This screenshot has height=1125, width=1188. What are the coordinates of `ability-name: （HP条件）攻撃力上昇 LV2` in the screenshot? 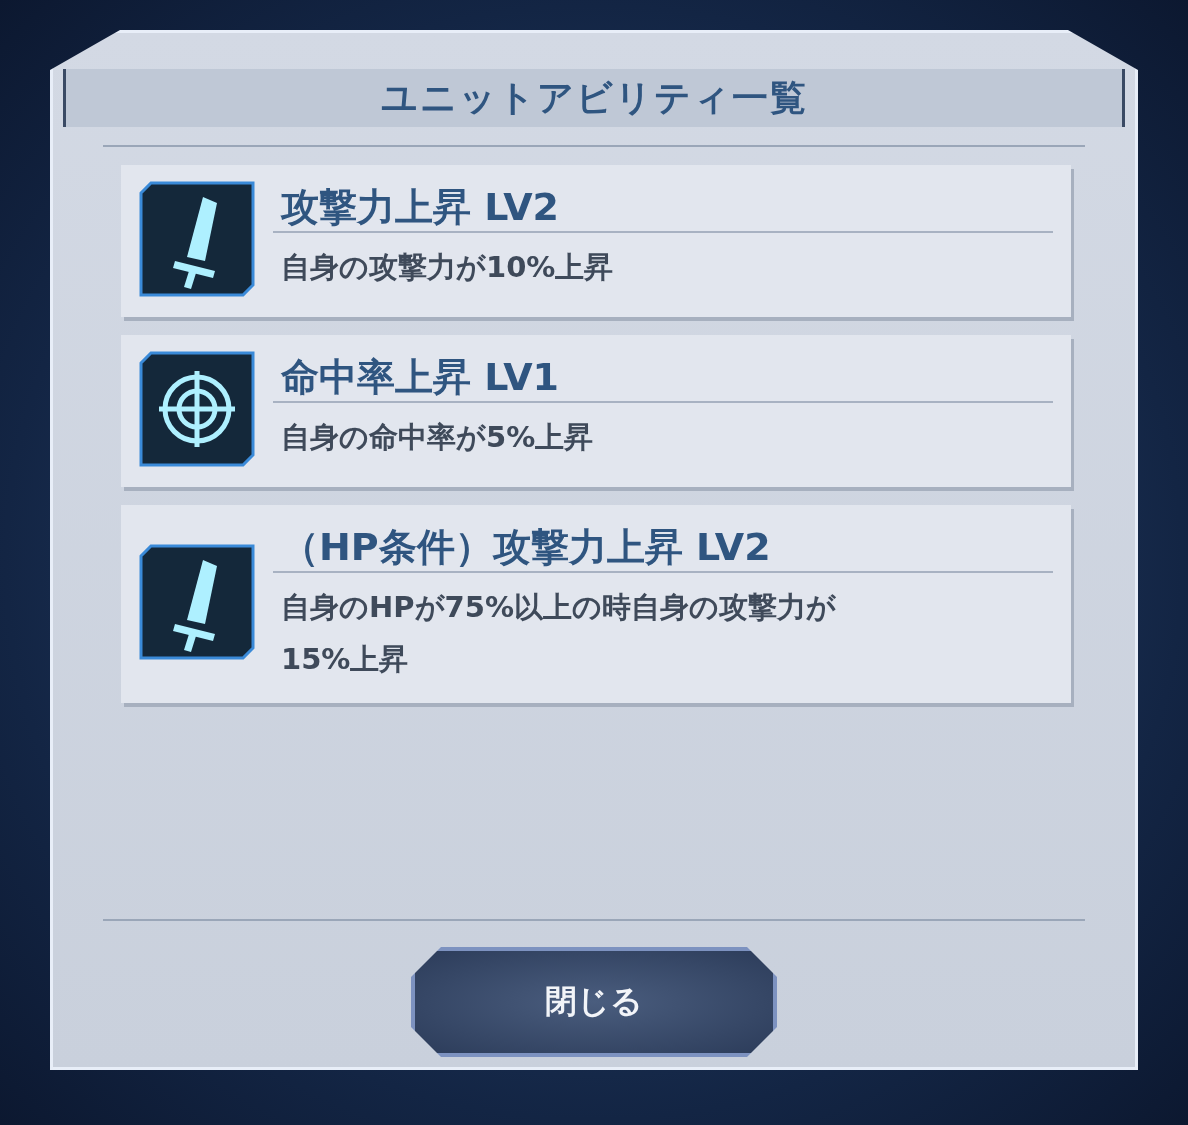 It's located at (526, 547).